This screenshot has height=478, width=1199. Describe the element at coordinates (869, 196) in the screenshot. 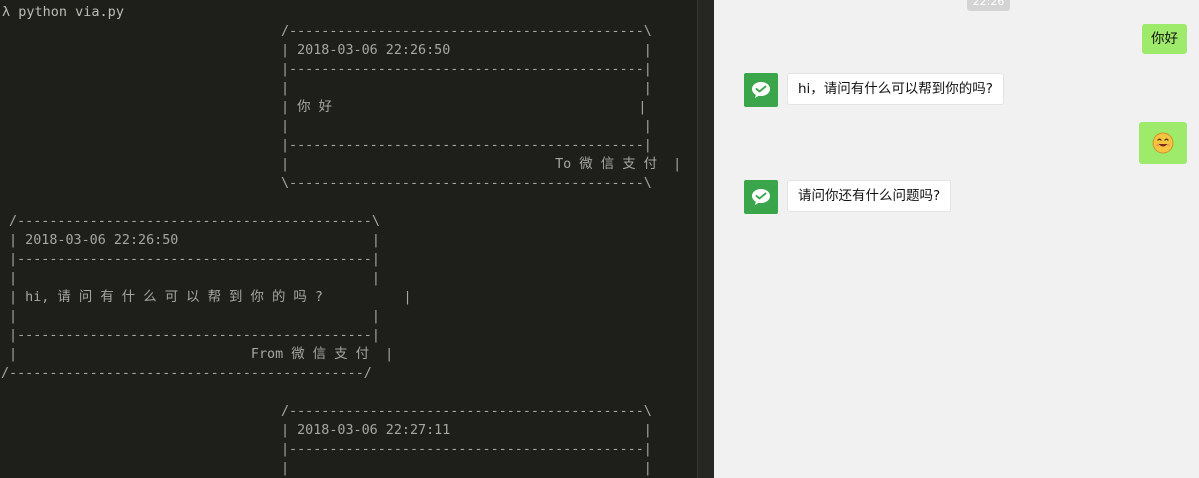

I see `received-message-bubble: 请问你还有什么问题吗?` at that location.